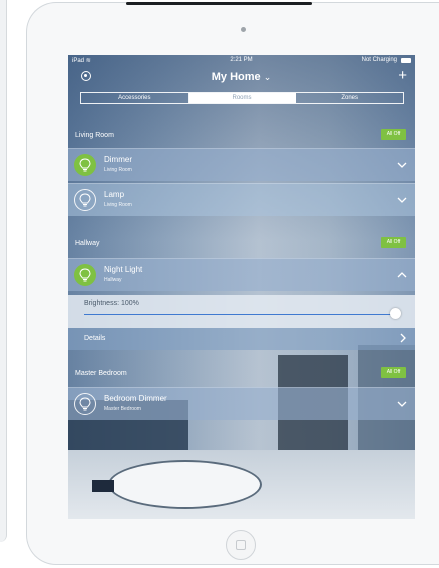 The image size is (439, 568). What do you see at coordinates (241, 374) in the screenshot?
I see `section-header-master-bedroom: Master Bedroom All Off` at bounding box center [241, 374].